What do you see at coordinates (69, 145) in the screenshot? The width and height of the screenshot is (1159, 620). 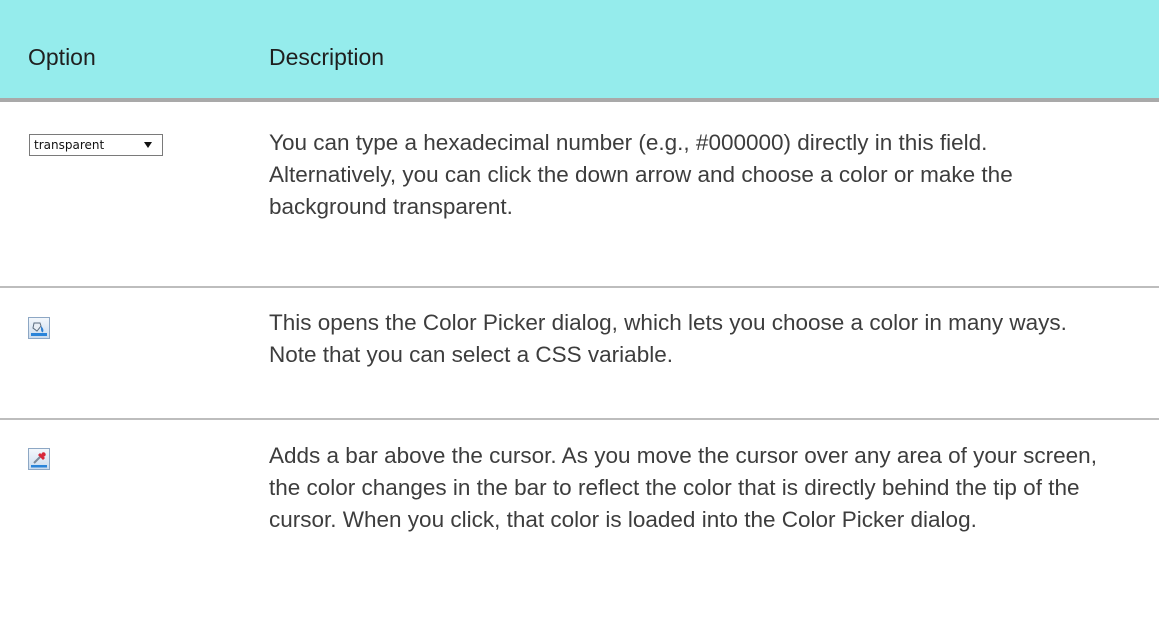 I see `select-value: transparent` at bounding box center [69, 145].